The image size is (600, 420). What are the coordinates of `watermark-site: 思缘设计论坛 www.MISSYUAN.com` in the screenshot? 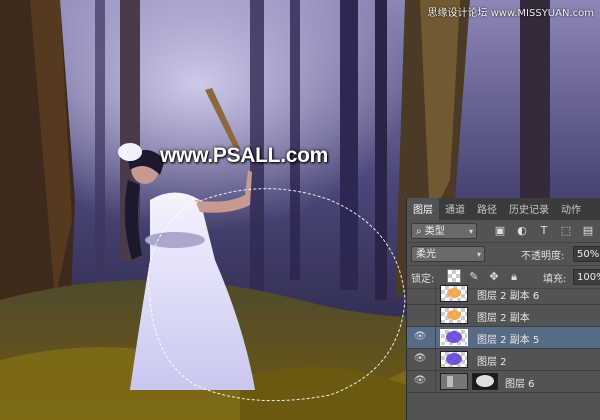 It's located at (510, 13).